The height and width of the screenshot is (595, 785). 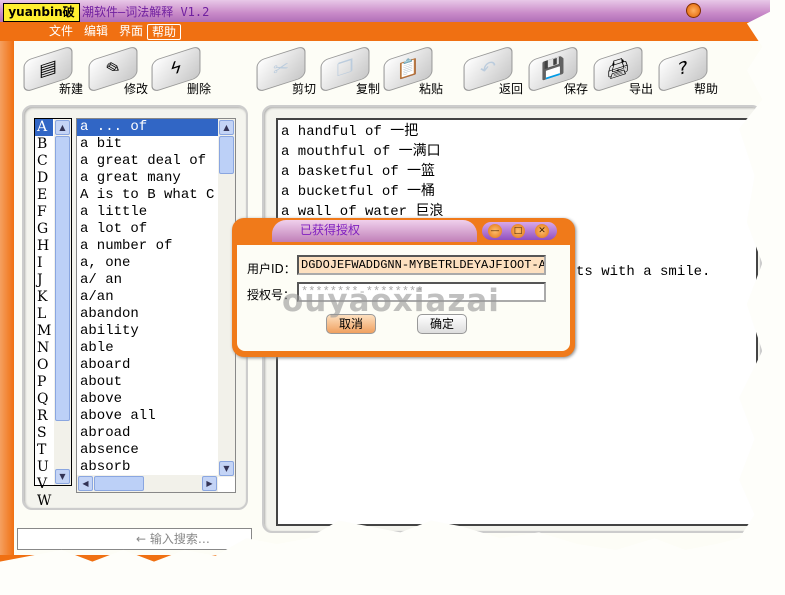 I want to click on word-item: absorb, so click(x=147, y=467).